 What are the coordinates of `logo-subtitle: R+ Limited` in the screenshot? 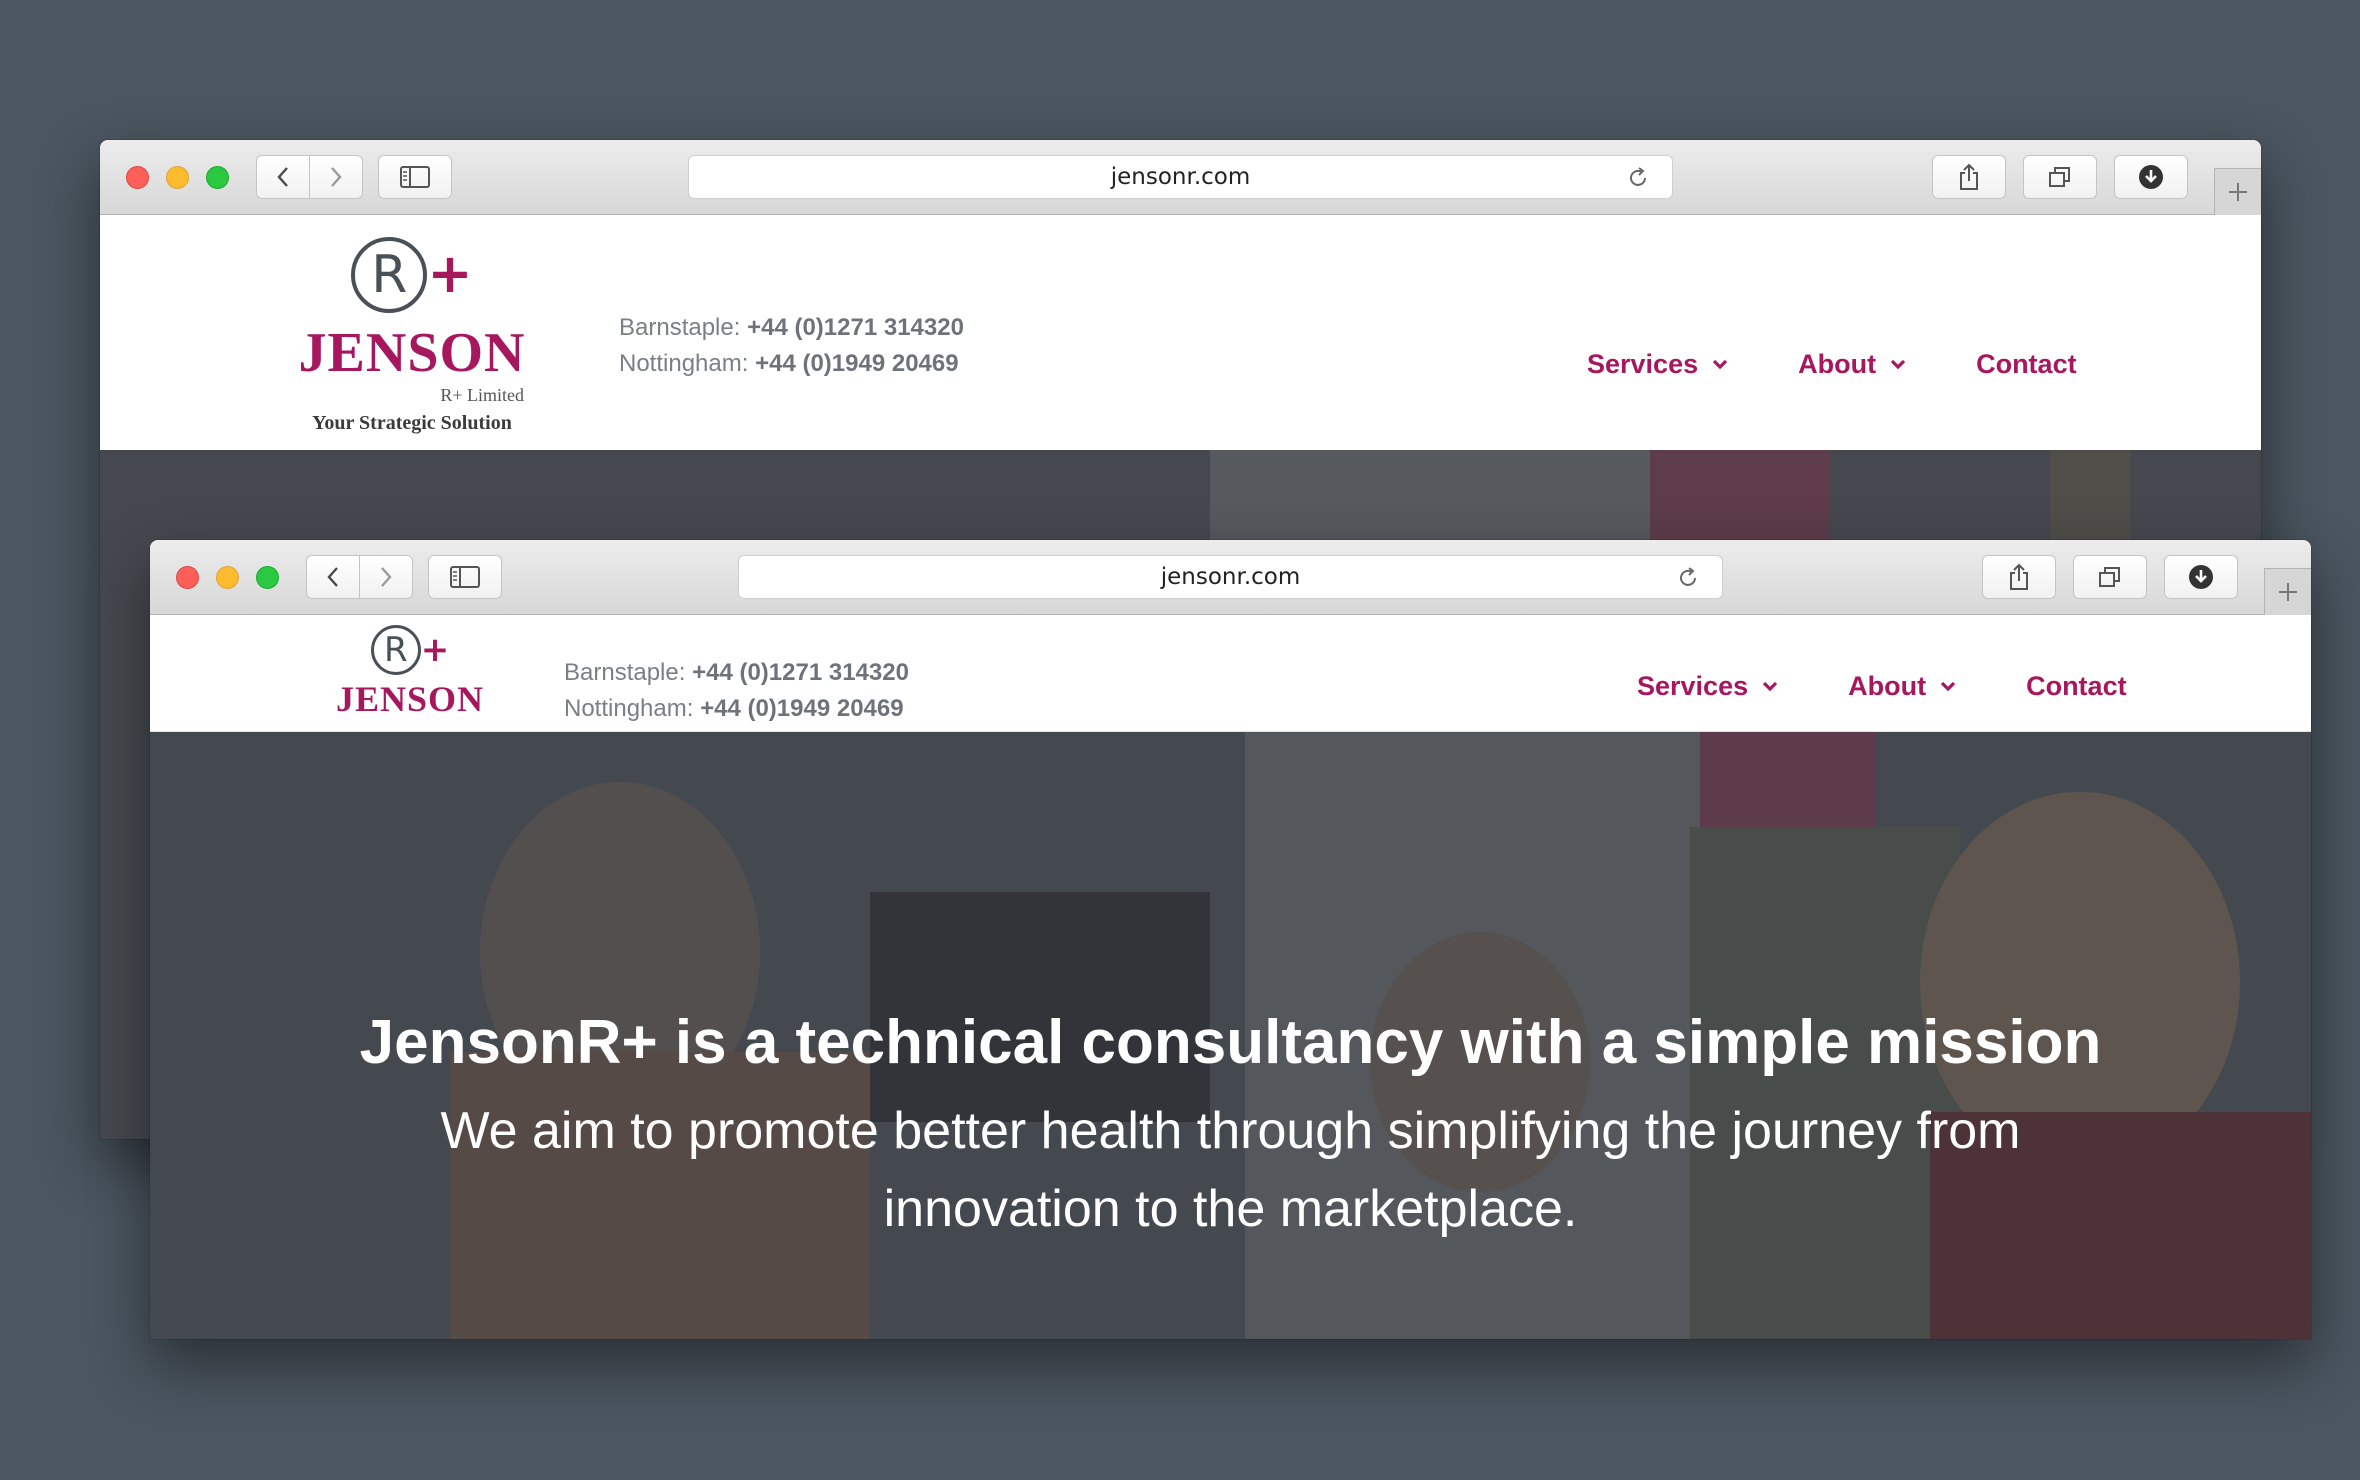 It's located at (482, 395).